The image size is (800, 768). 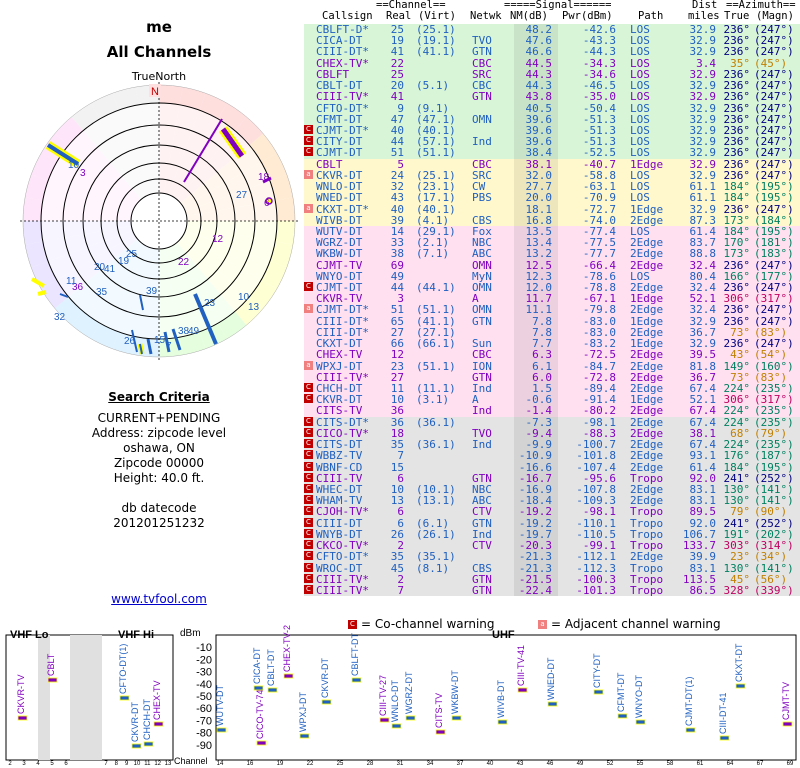 I want to click on cell-mag: (247°), so click(x=774, y=52).